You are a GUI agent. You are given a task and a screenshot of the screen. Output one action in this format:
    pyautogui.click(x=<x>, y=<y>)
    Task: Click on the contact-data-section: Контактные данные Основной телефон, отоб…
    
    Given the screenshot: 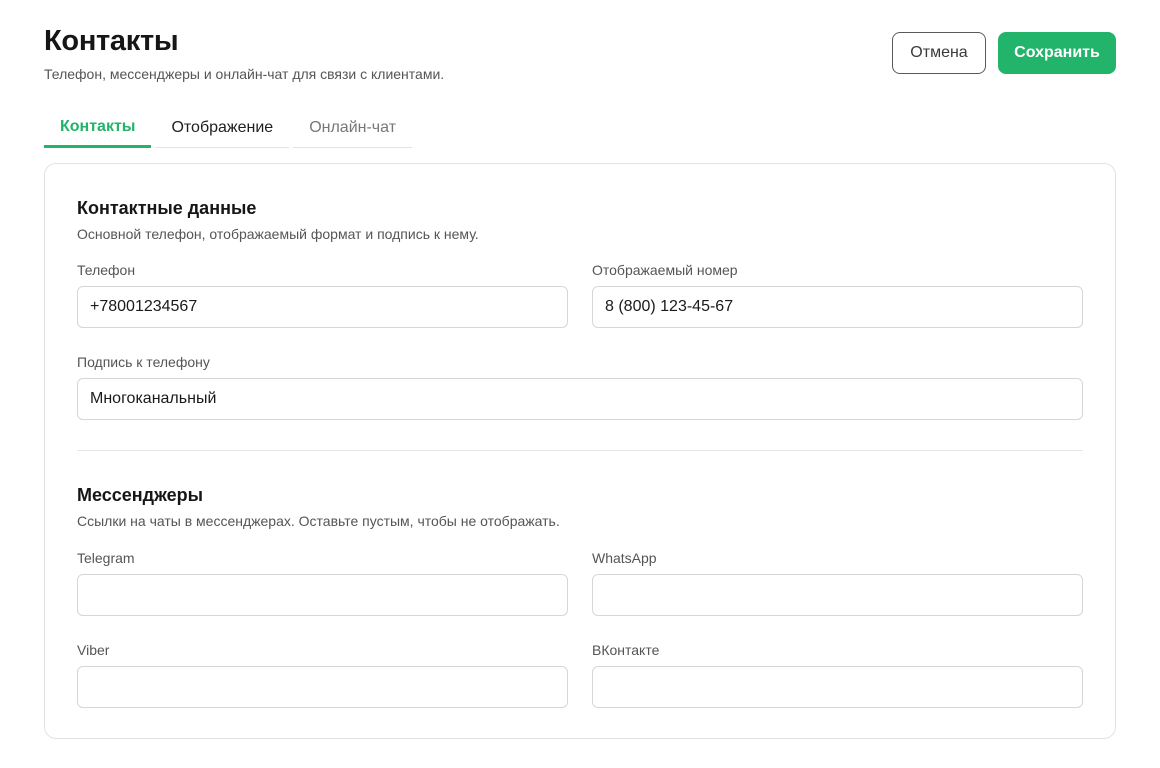 What is the action you would take?
    pyautogui.click(x=580, y=220)
    